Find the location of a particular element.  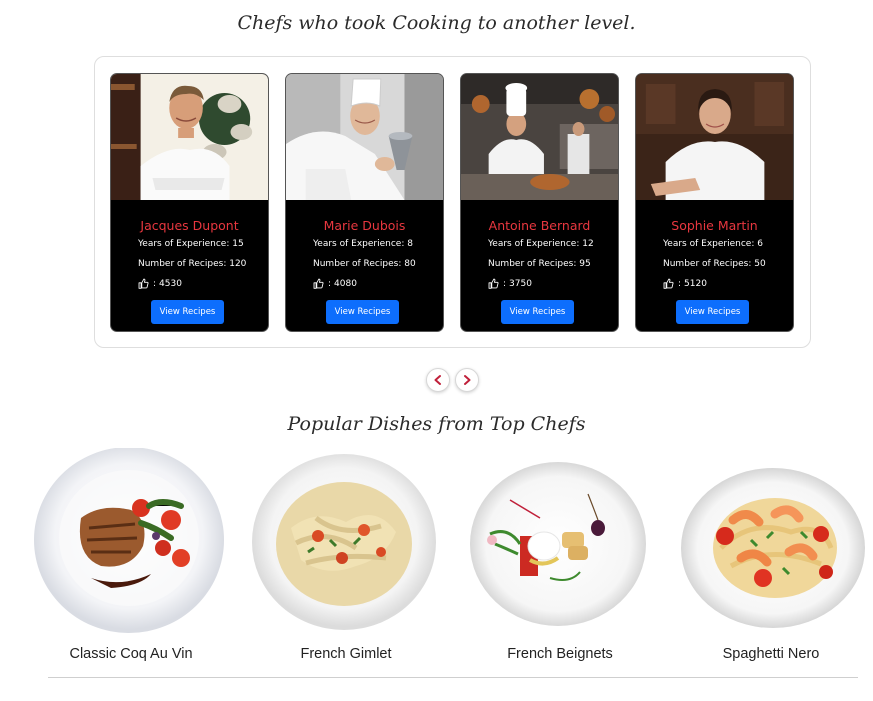

chef-experience: Years of Experience: 12 is located at coordinates (541, 244).